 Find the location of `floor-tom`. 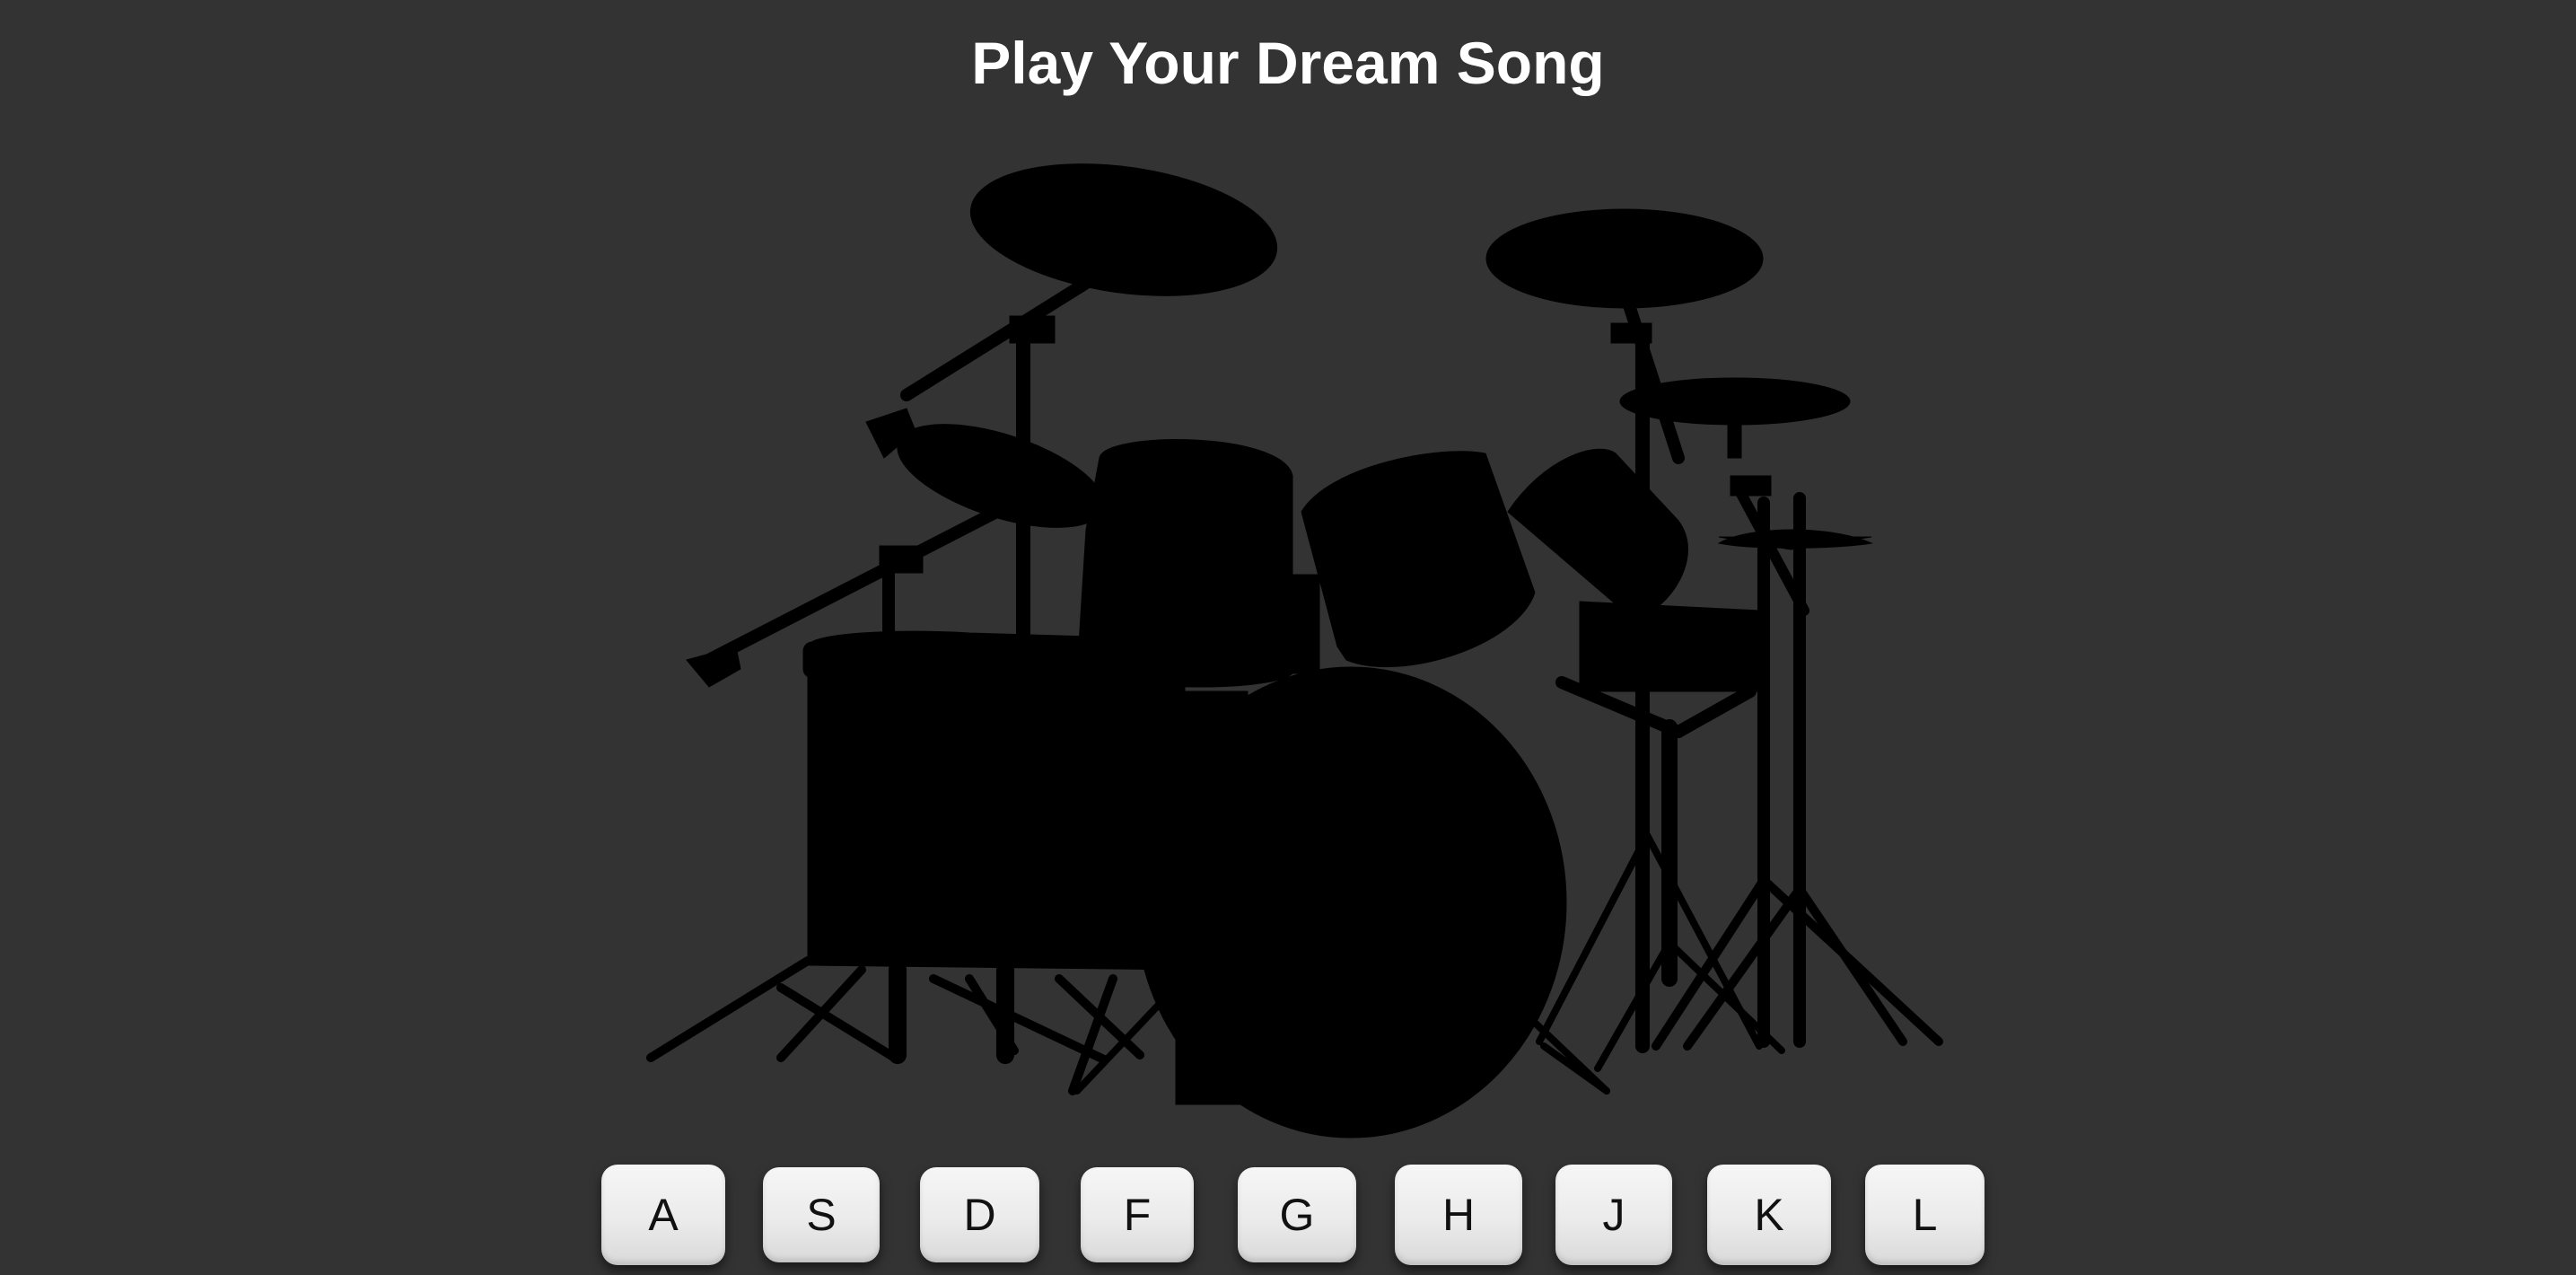

floor-tom is located at coordinates (918, 862).